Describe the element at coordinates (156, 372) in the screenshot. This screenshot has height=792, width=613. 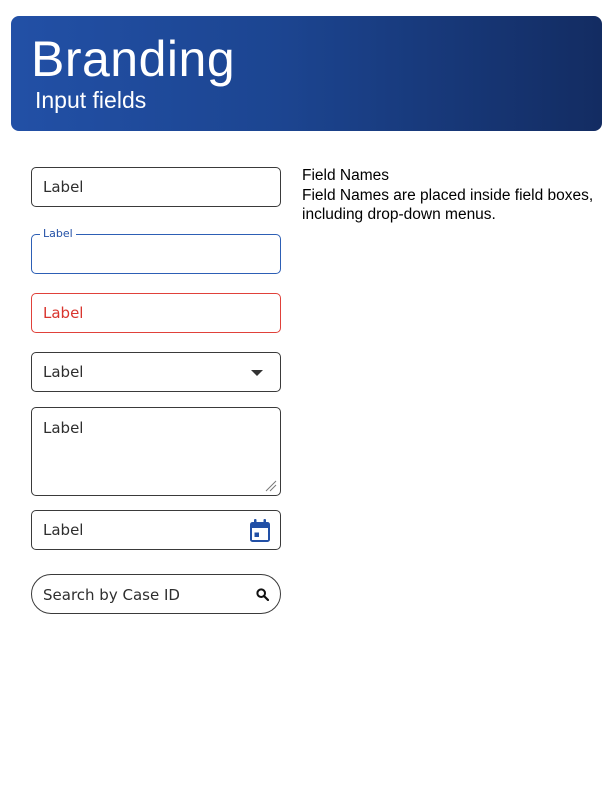
I see `dropdown-select: Label` at that location.